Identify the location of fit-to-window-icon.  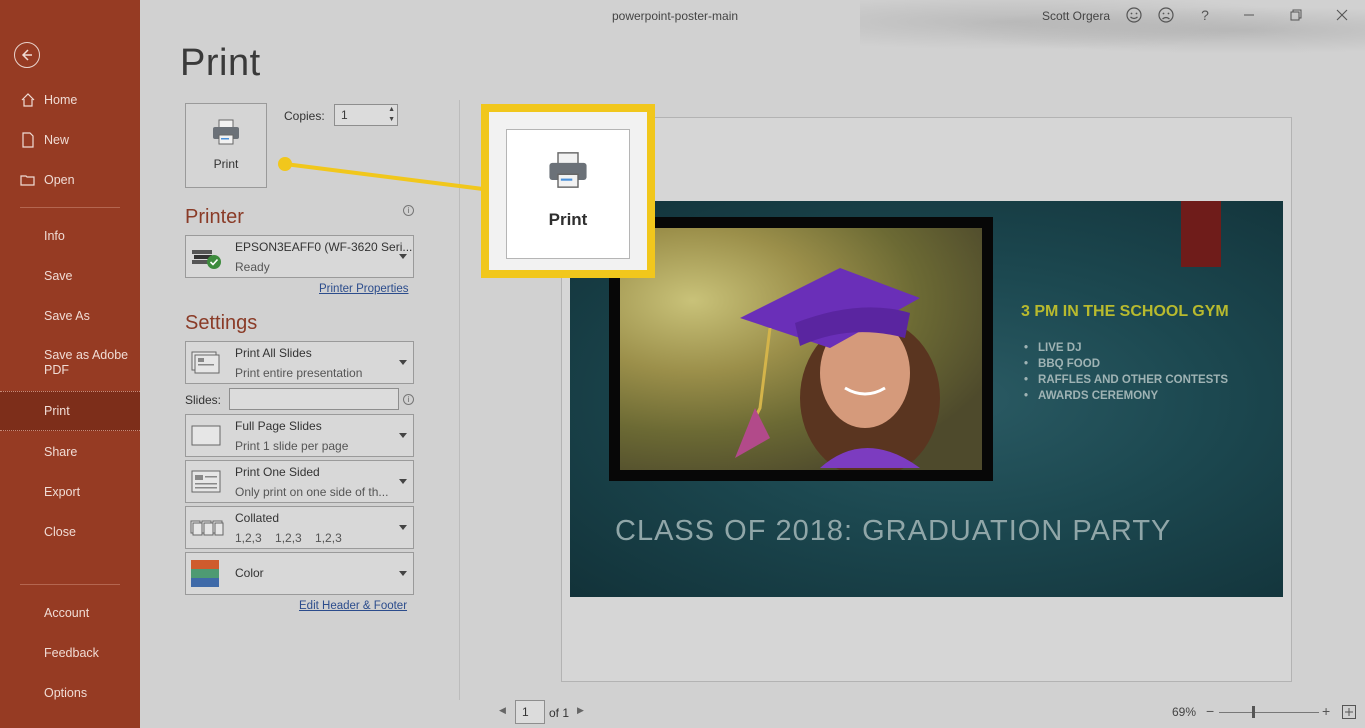
(1349, 714).